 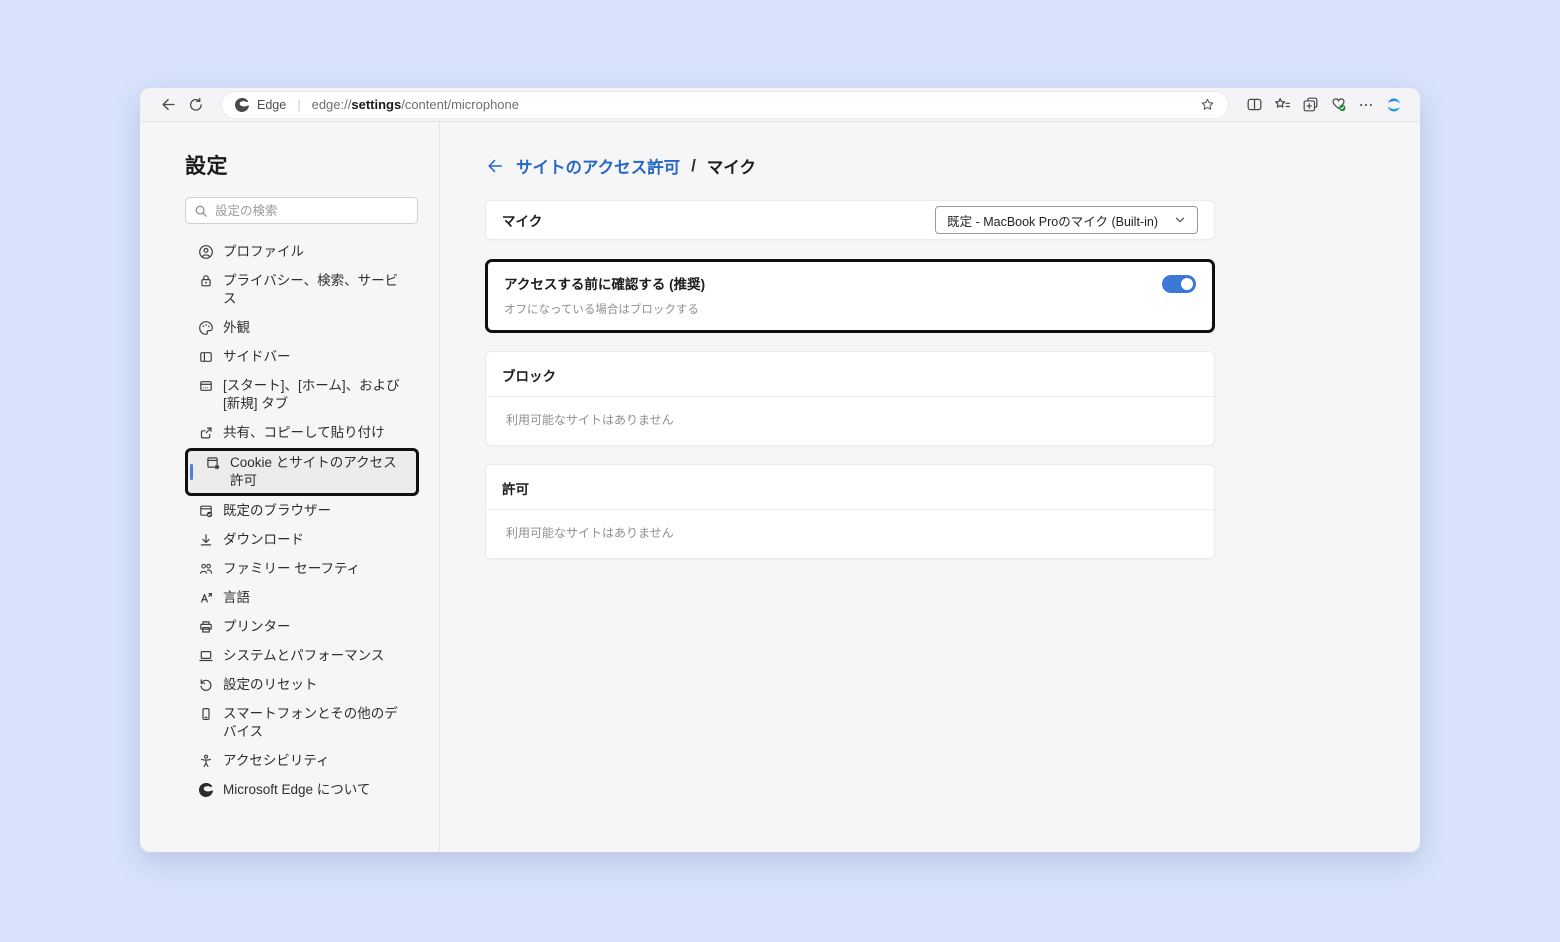 I want to click on microphone-device-dropdown: 既定 - MacBook Proのマイク (Built-in), so click(x=1066, y=220).